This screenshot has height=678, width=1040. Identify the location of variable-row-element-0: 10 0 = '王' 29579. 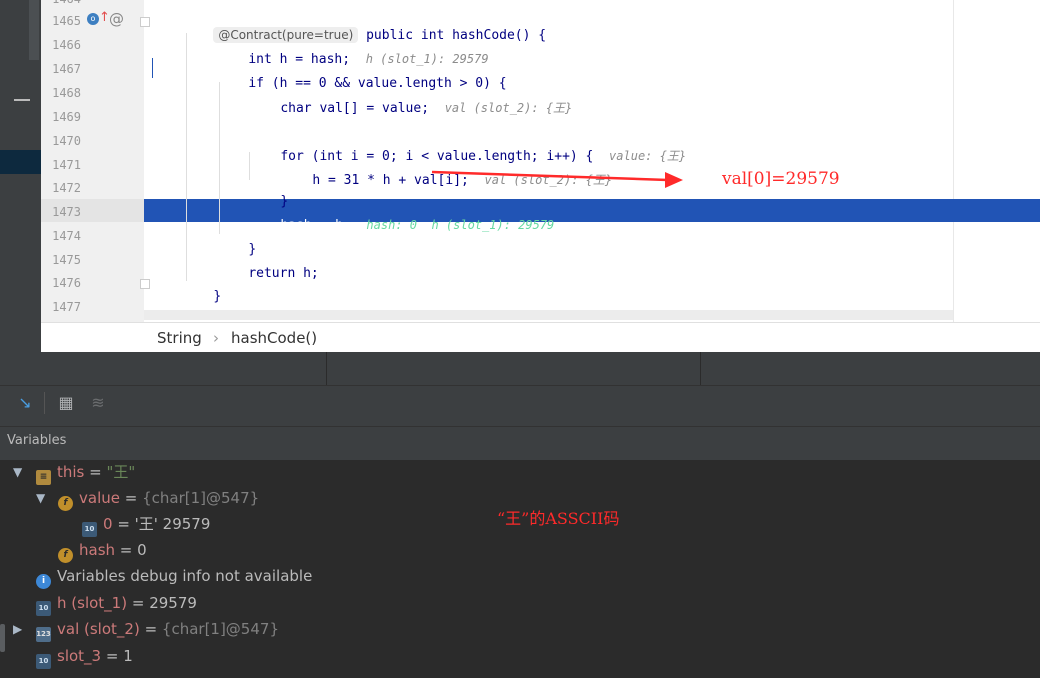
(146, 524).